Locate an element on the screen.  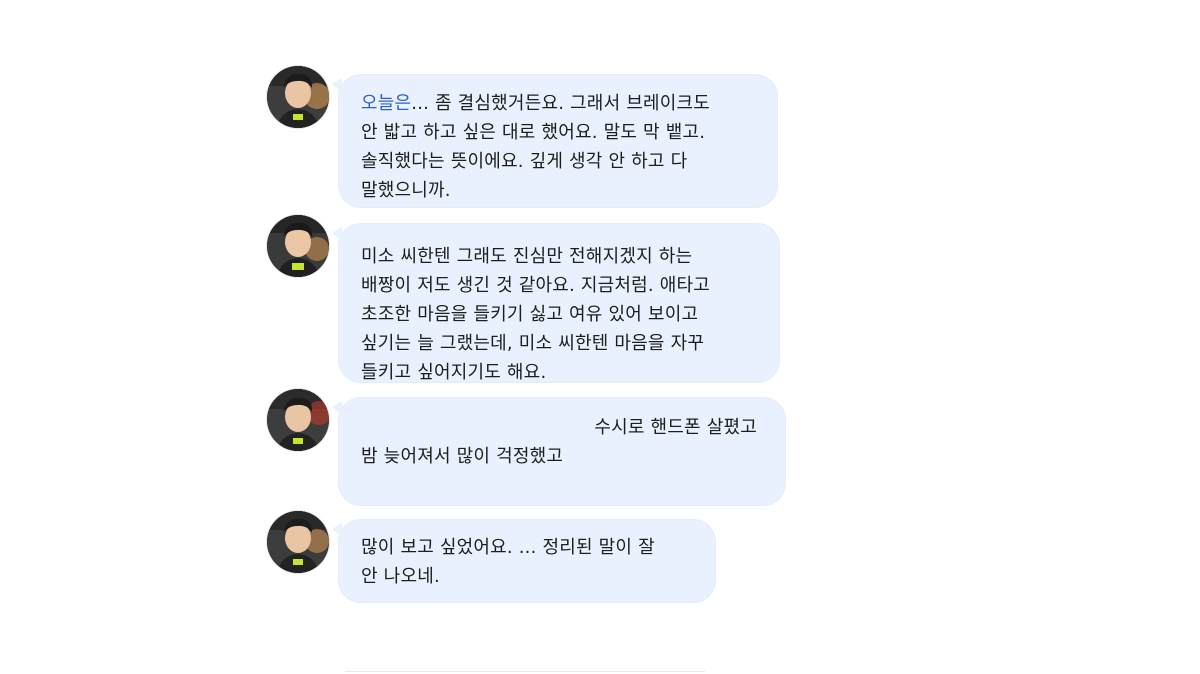
message-line: 오늘은... 좀 결심했거든요. 그래서 브레이크도 is located at coordinates (569, 103).